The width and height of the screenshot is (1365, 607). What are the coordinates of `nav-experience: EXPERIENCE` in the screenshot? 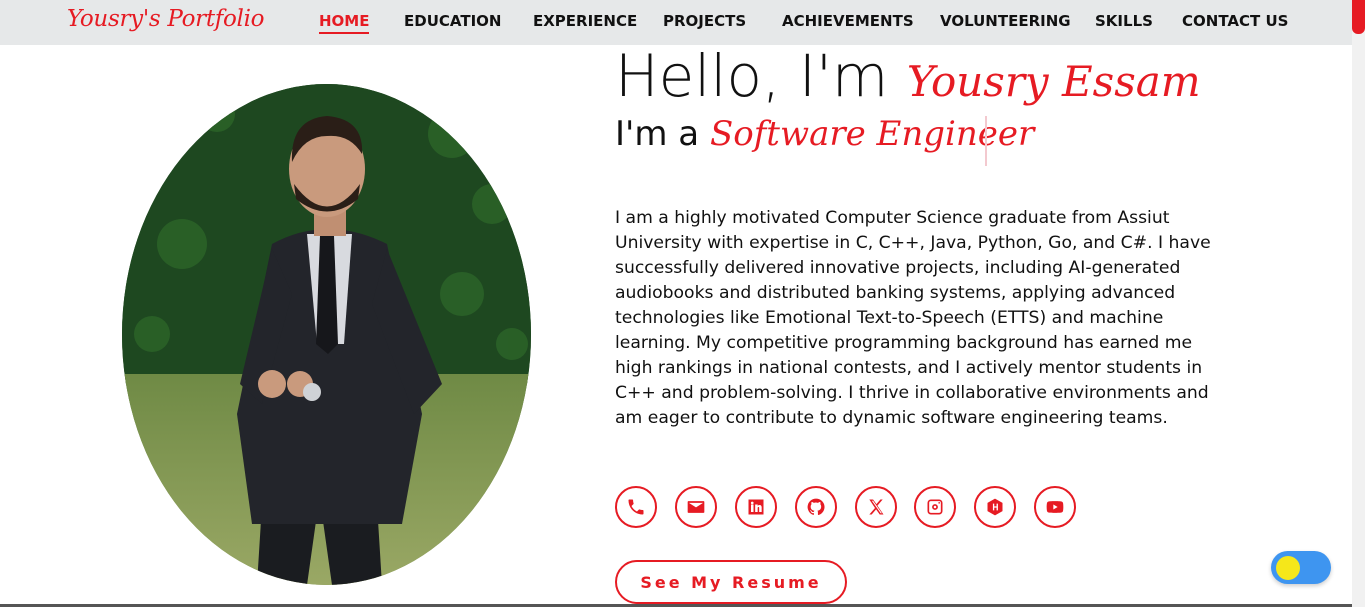 It's located at (585, 21).